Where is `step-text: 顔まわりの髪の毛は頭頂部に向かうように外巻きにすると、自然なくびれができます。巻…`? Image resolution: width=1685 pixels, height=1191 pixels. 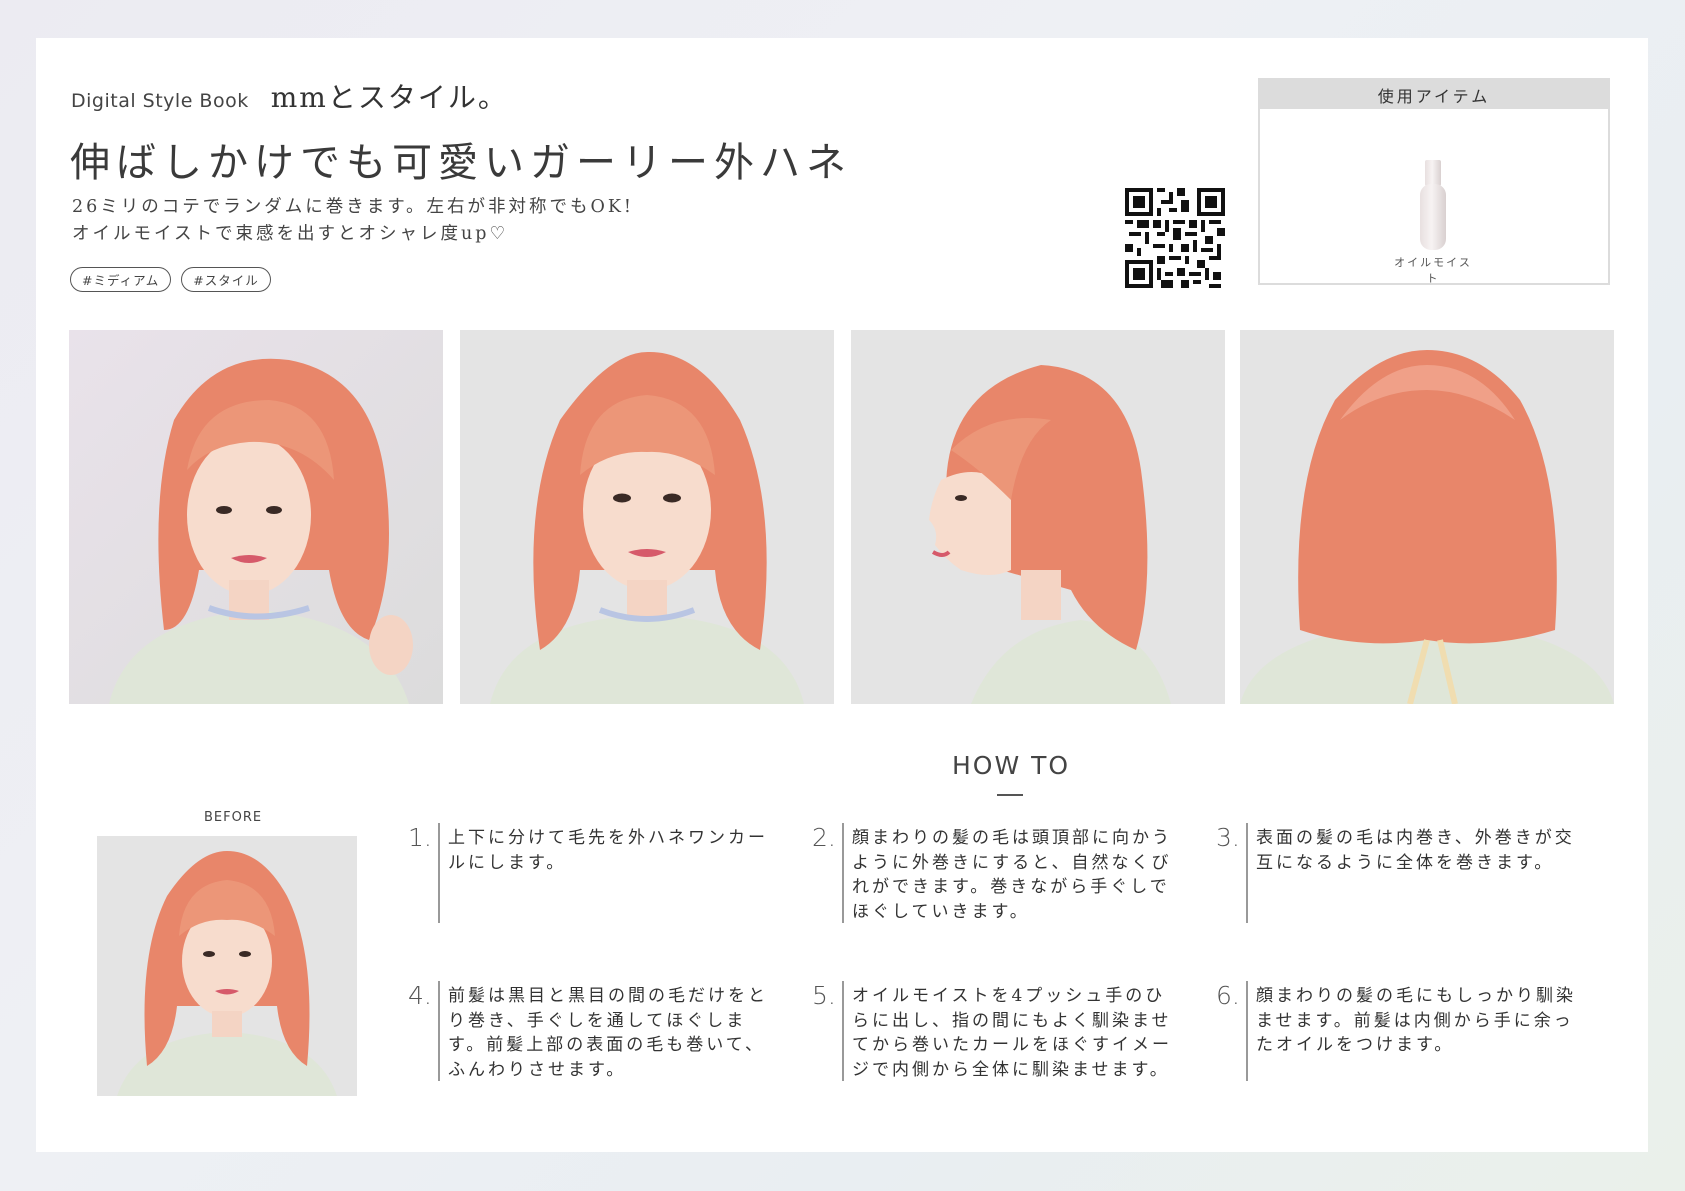 step-text: 顔まわりの髪の毛は頭頂部に向かうように外巻きにすると、自然なくびれができます。巻… is located at coordinates (1012, 875).